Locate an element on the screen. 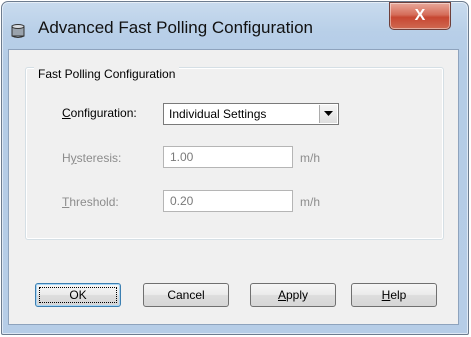 This screenshot has height=337, width=471. cancel-button: Cancel is located at coordinates (186, 295).